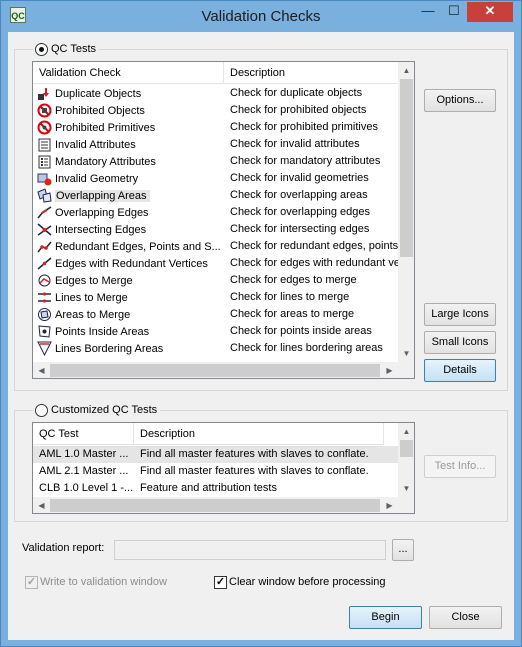 This screenshot has height=647, width=522. Describe the element at coordinates (102, 195) in the screenshot. I see `qc-test-name: Overlapping Areas` at that location.